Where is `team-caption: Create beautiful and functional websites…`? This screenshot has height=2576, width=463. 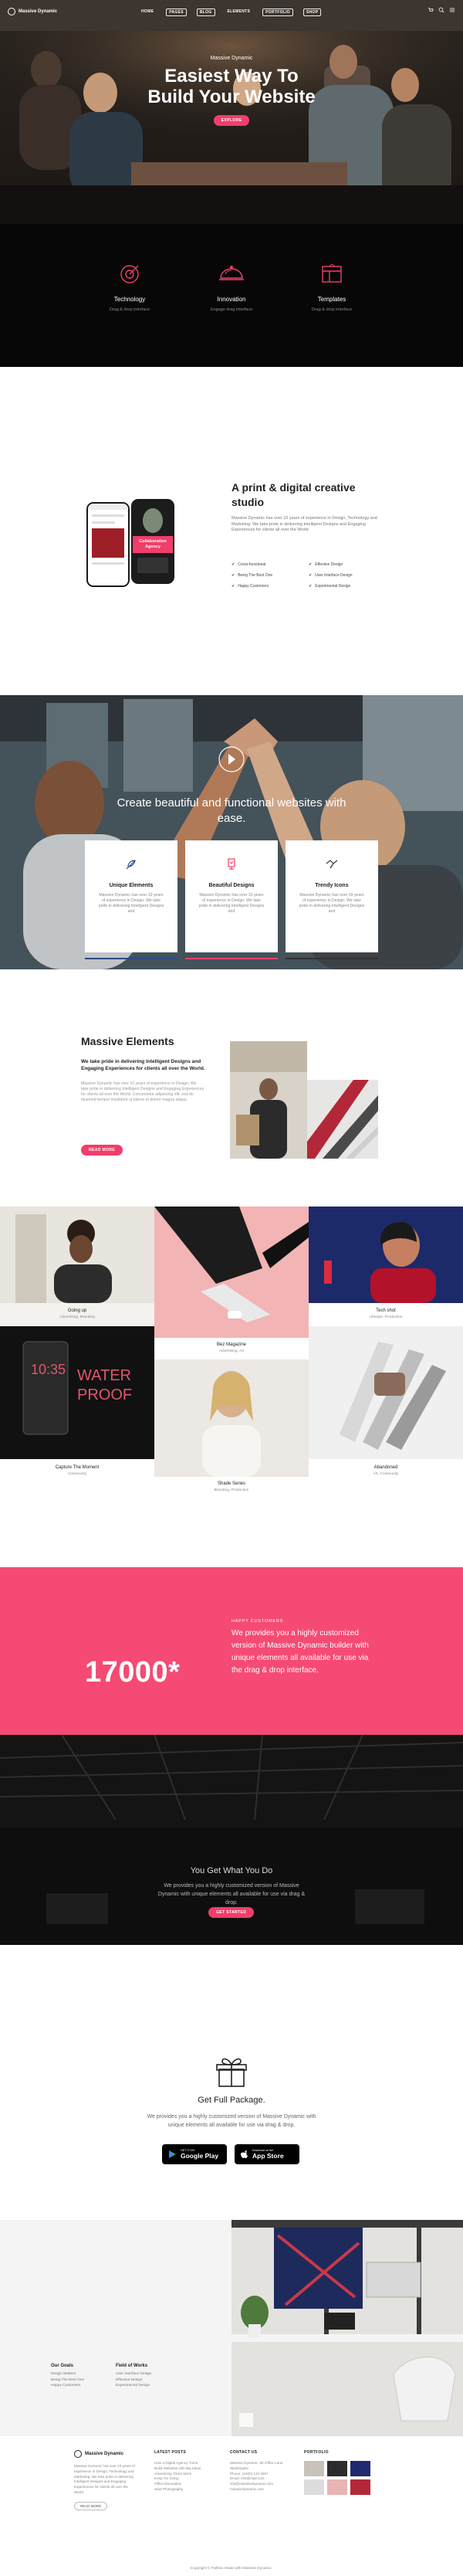
team-caption: Create beautiful and functional websites… is located at coordinates (231, 810).